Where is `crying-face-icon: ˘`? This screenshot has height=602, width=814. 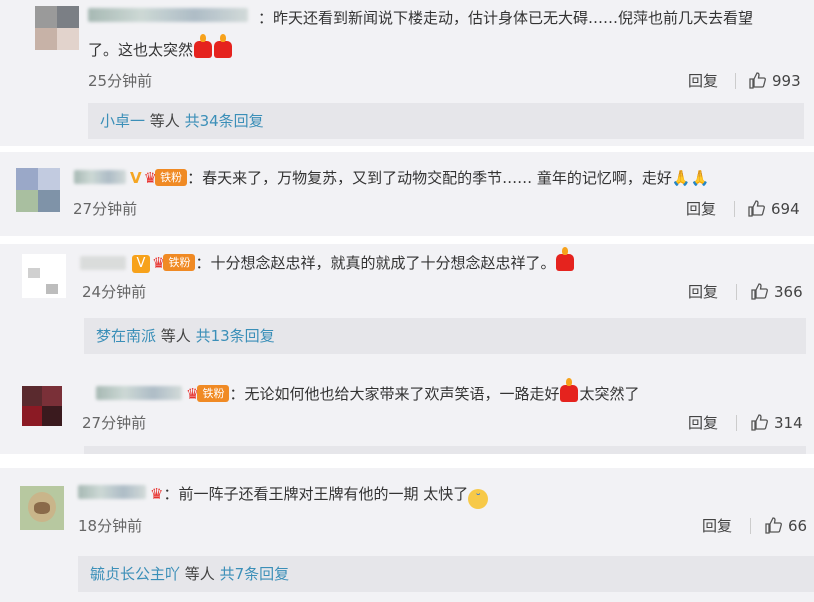 crying-face-icon: ˘ is located at coordinates (478, 499).